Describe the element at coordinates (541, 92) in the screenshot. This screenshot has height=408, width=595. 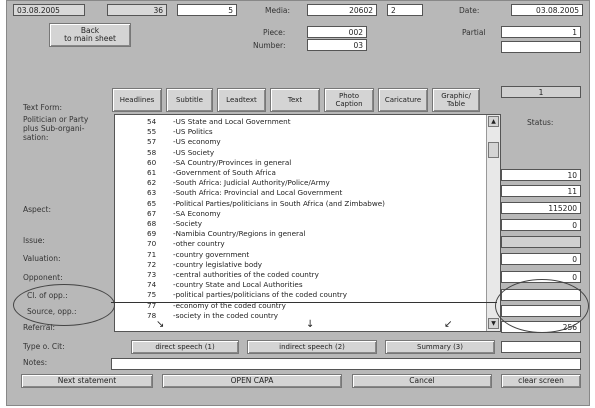
I see `text-form-value: 1` at that location.